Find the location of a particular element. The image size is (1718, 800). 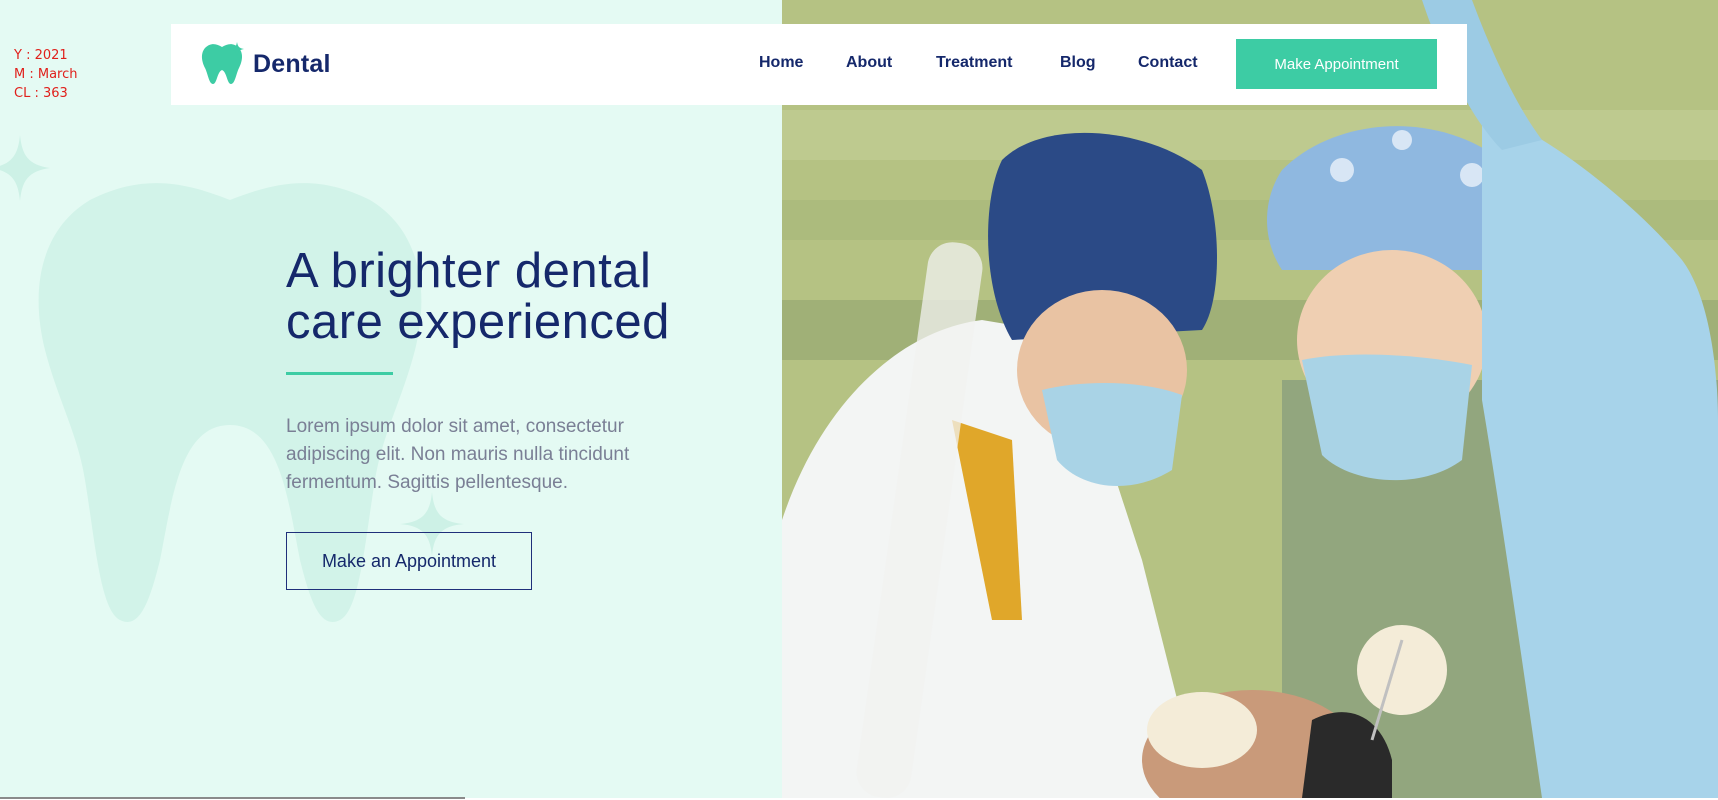

brand-logo: Dental is located at coordinates (265, 64).